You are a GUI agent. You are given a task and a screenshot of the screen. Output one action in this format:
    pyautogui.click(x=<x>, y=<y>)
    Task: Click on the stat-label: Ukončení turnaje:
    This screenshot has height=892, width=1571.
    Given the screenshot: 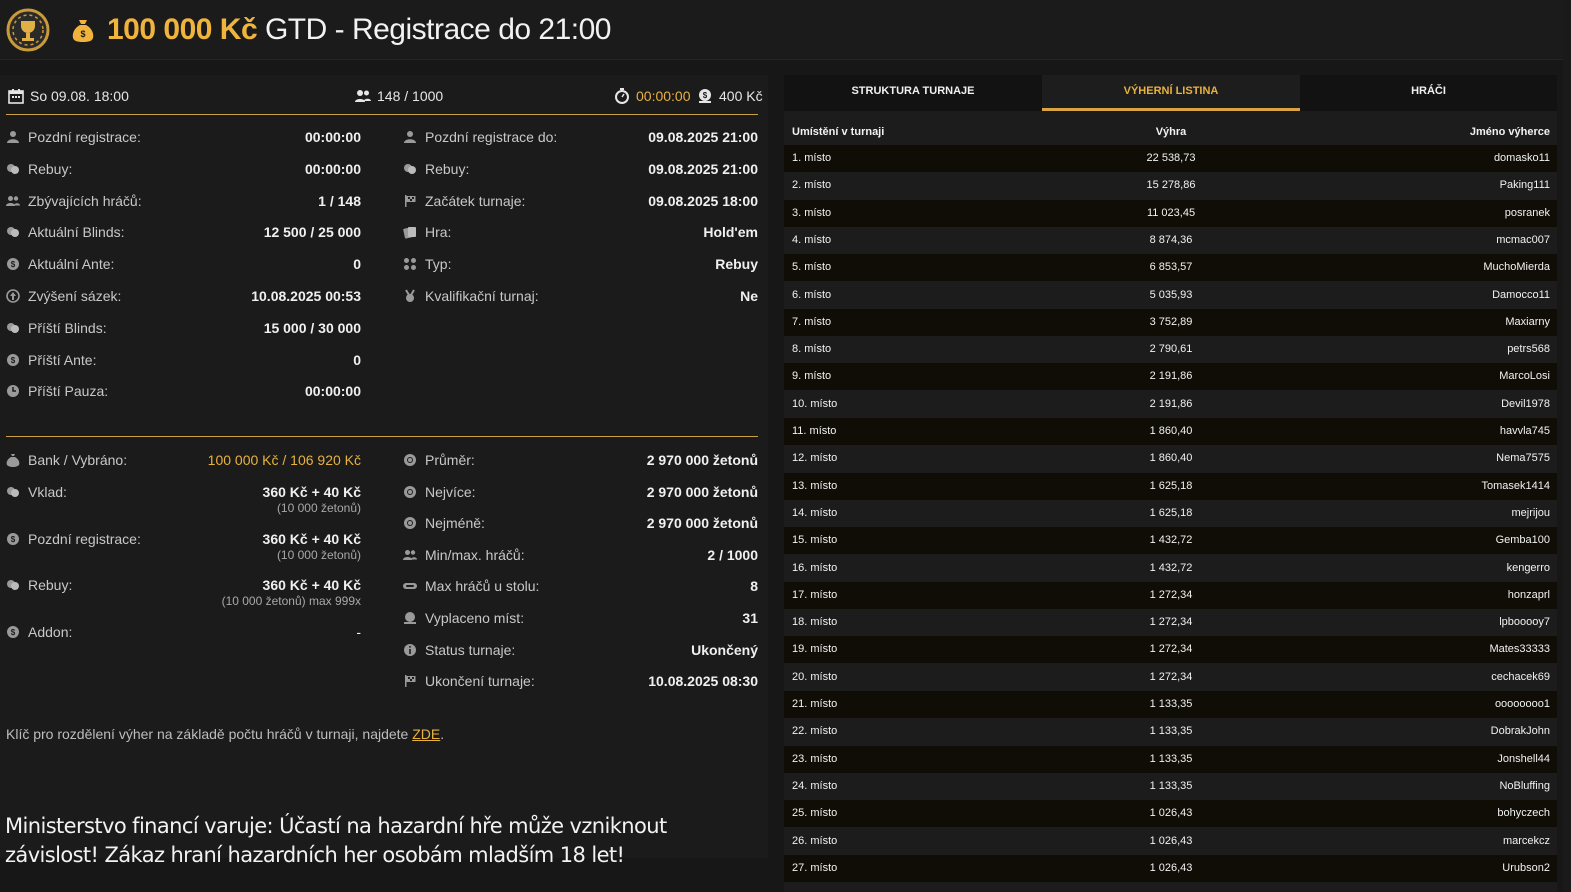 What is the action you would take?
    pyautogui.click(x=480, y=681)
    